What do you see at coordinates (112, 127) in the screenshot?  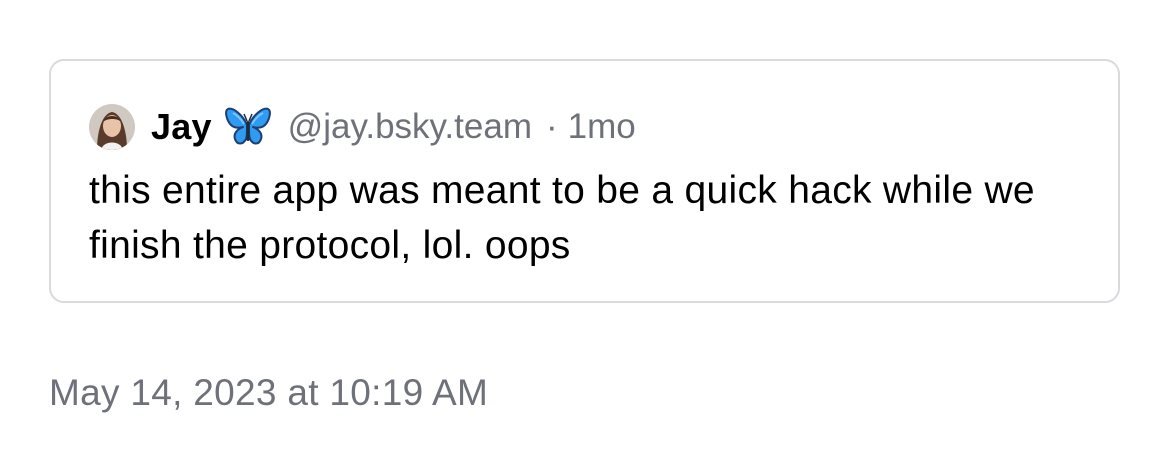 I see `avatar` at bounding box center [112, 127].